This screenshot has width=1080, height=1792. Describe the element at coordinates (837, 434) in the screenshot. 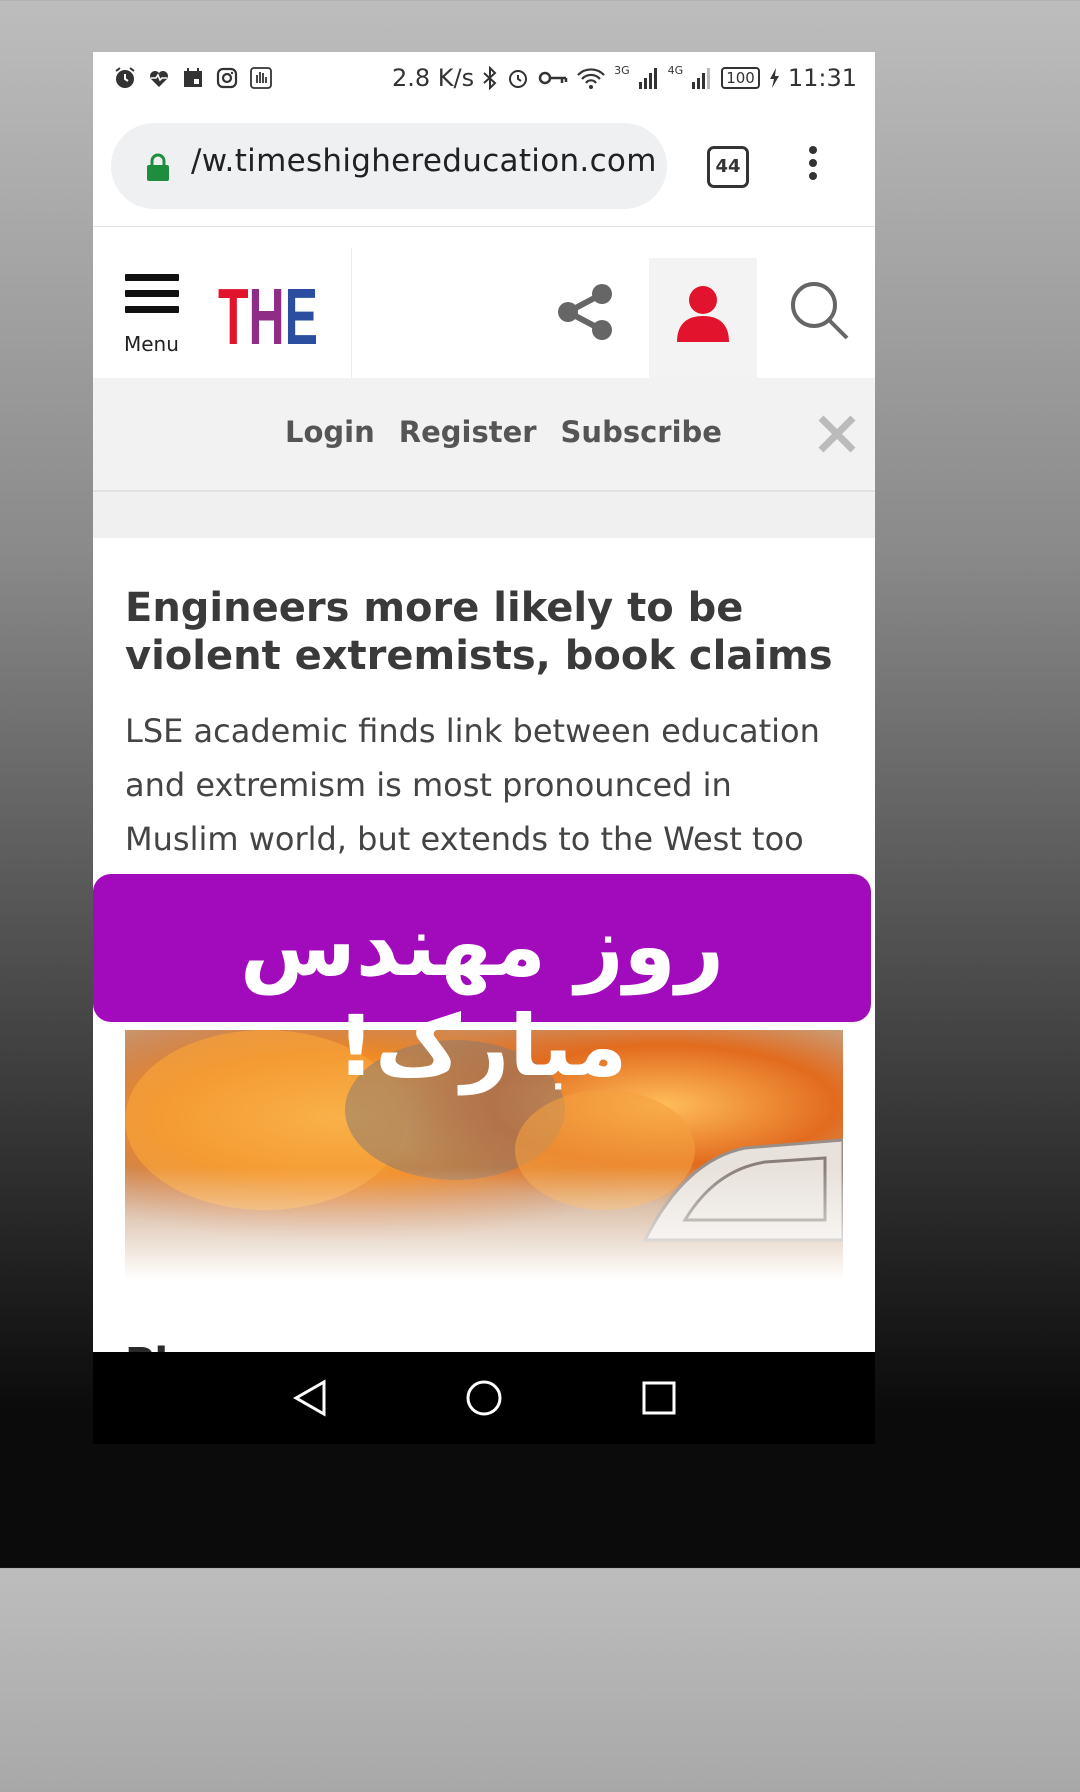

I see `close-icon` at that location.